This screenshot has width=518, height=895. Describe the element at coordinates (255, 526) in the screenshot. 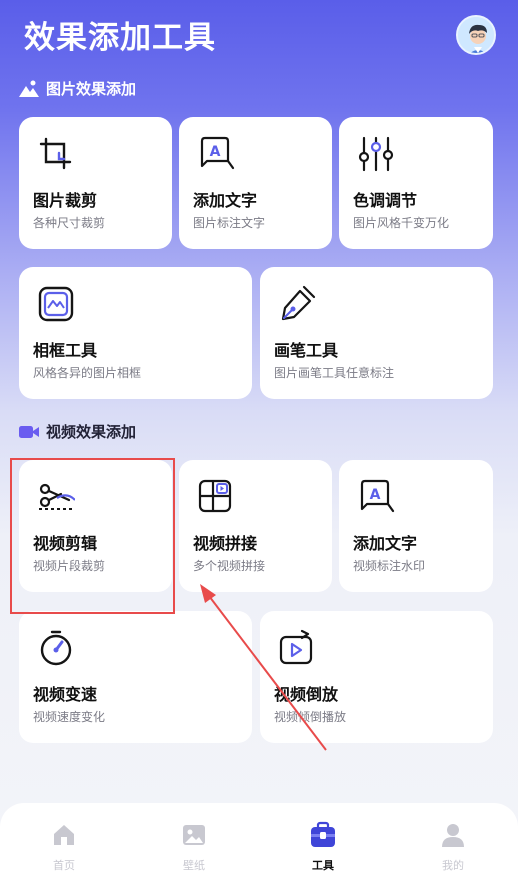

I see `tool-card-video-merge: 视频拼接 多个视频拼接` at that location.